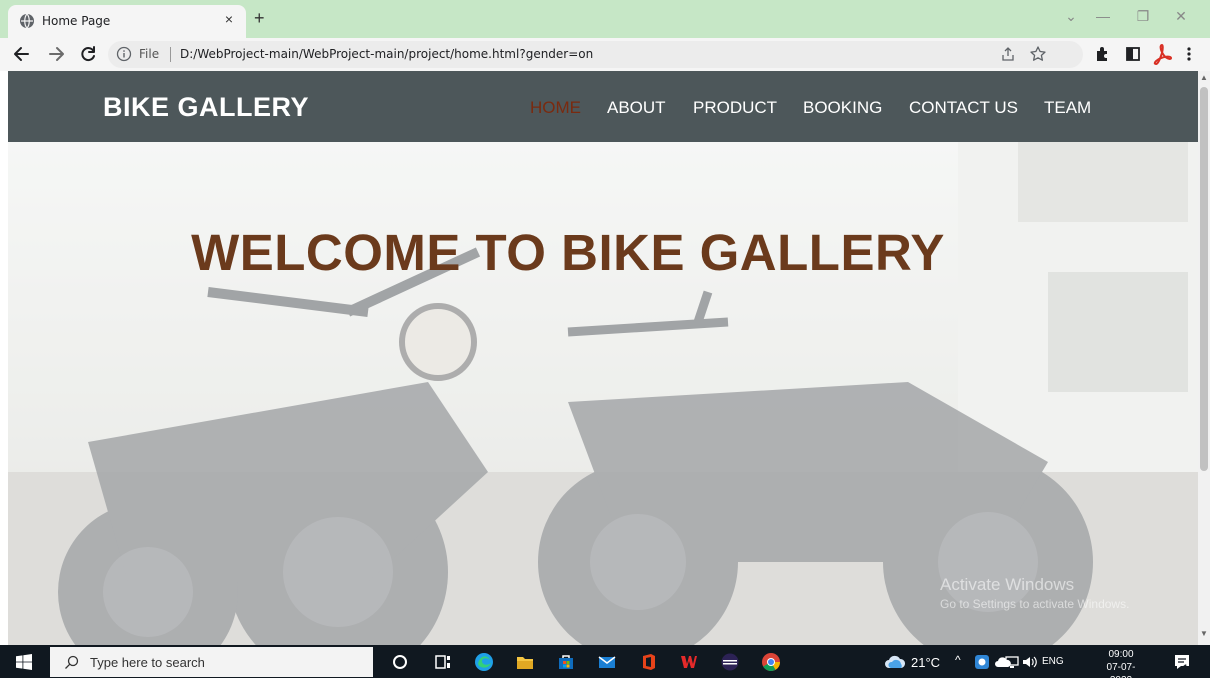  I want to click on taskbar-search-placeholder: Type here to search, so click(147, 662).